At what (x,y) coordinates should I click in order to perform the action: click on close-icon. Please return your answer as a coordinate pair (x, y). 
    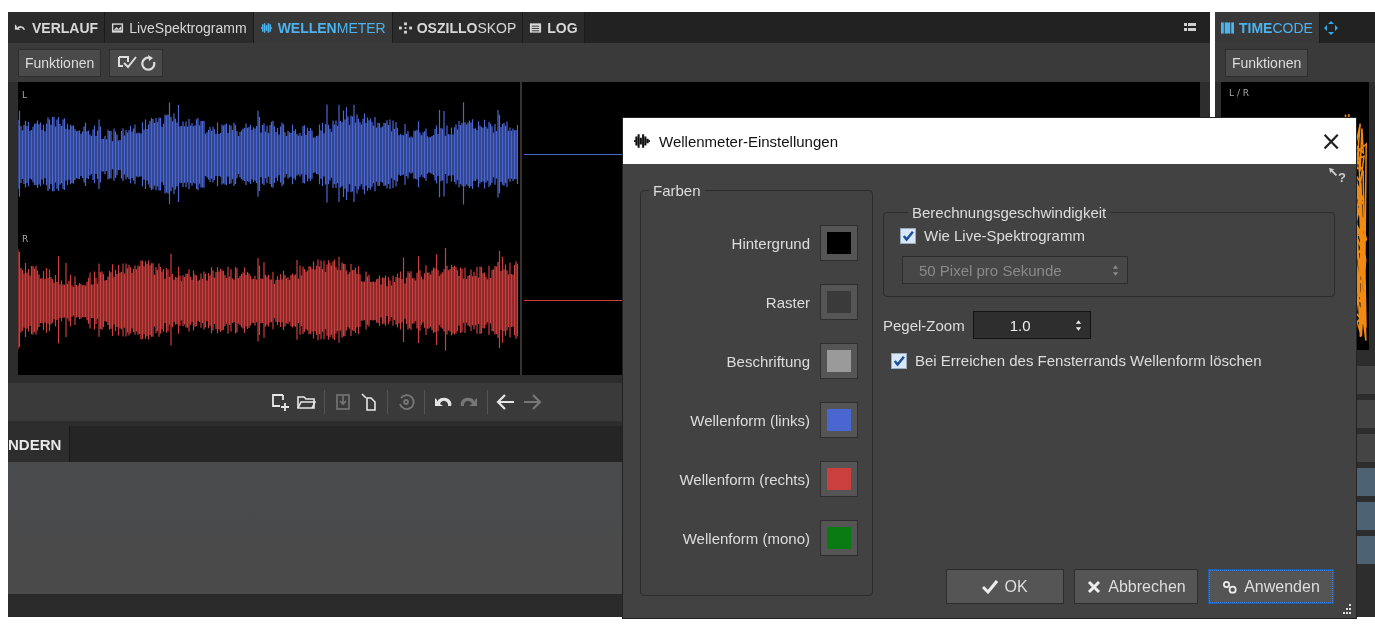
    Looking at the image, I should click on (1094, 586).